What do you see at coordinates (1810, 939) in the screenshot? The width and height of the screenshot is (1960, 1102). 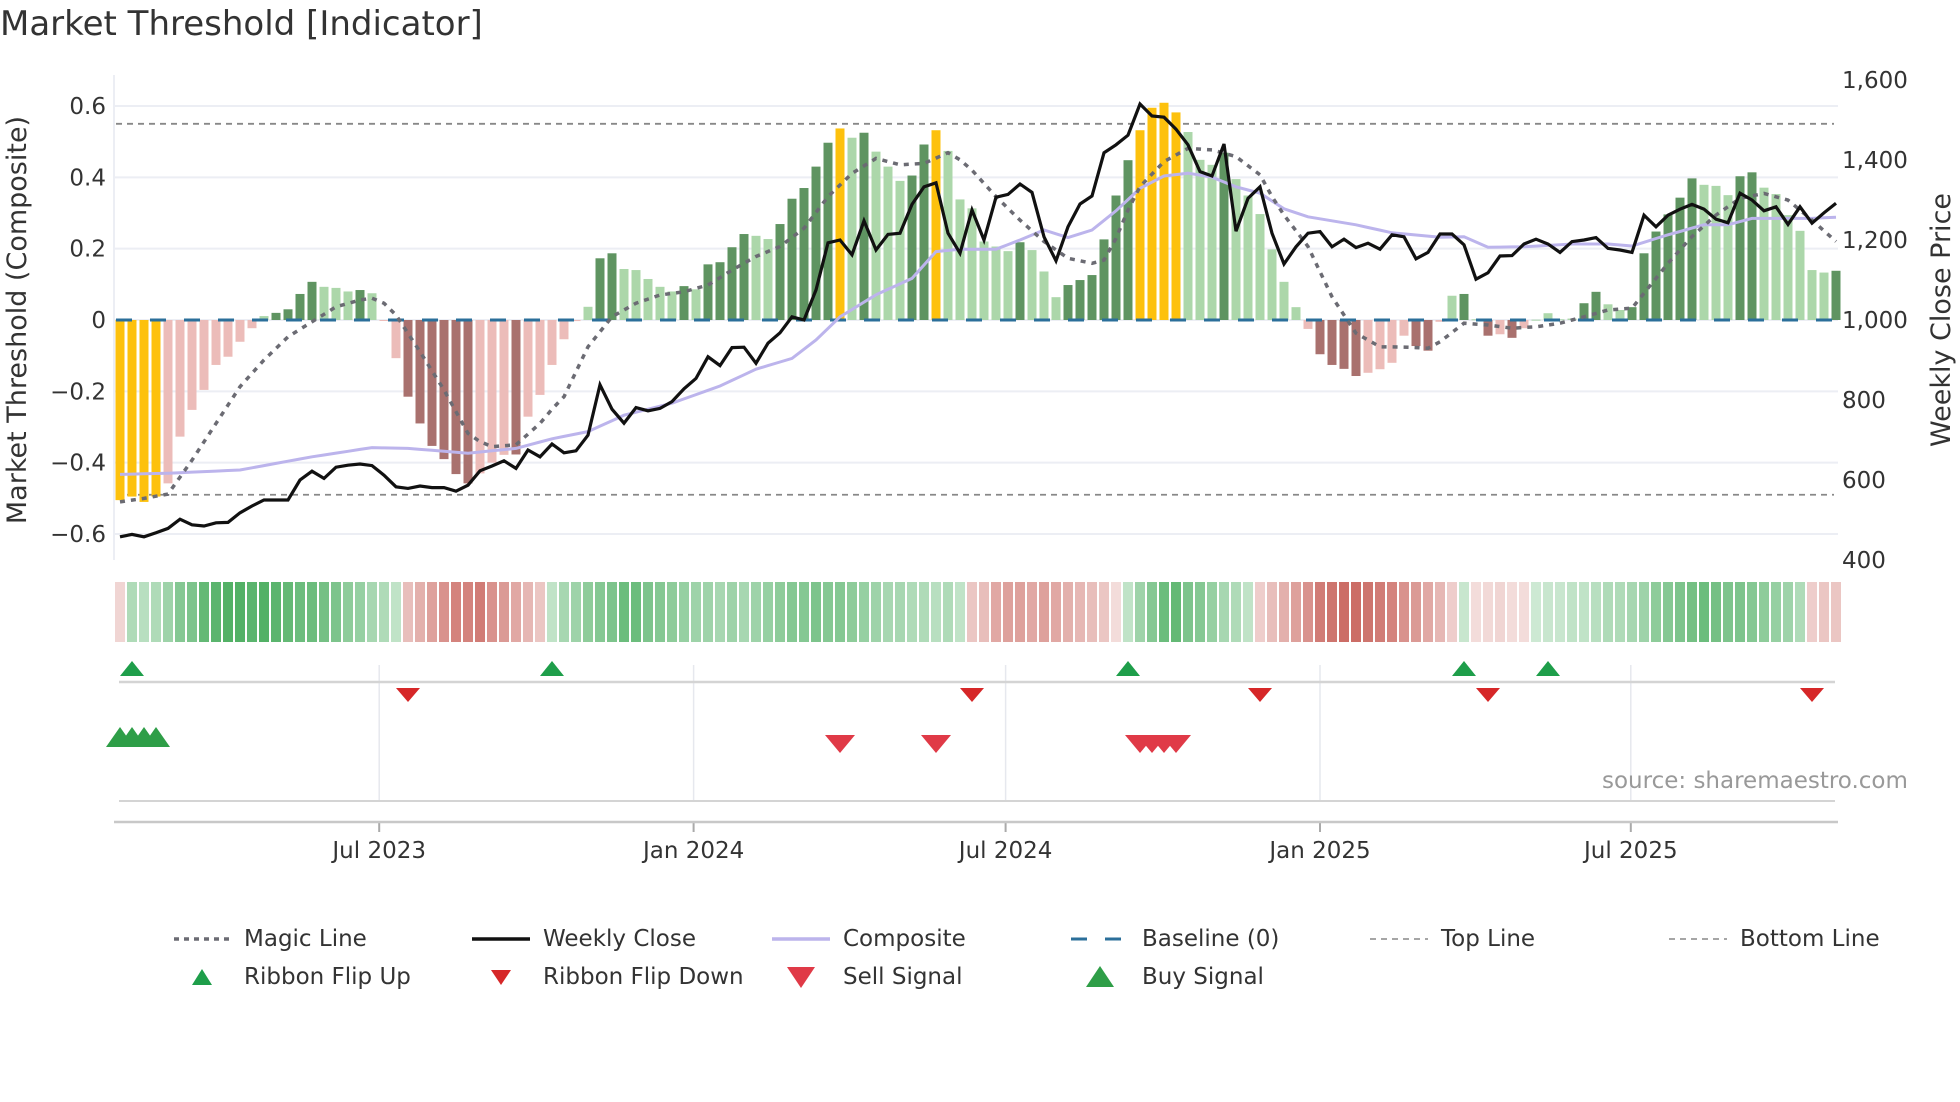 I see `legend-label: Bottom Line` at bounding box center [1810, 939].